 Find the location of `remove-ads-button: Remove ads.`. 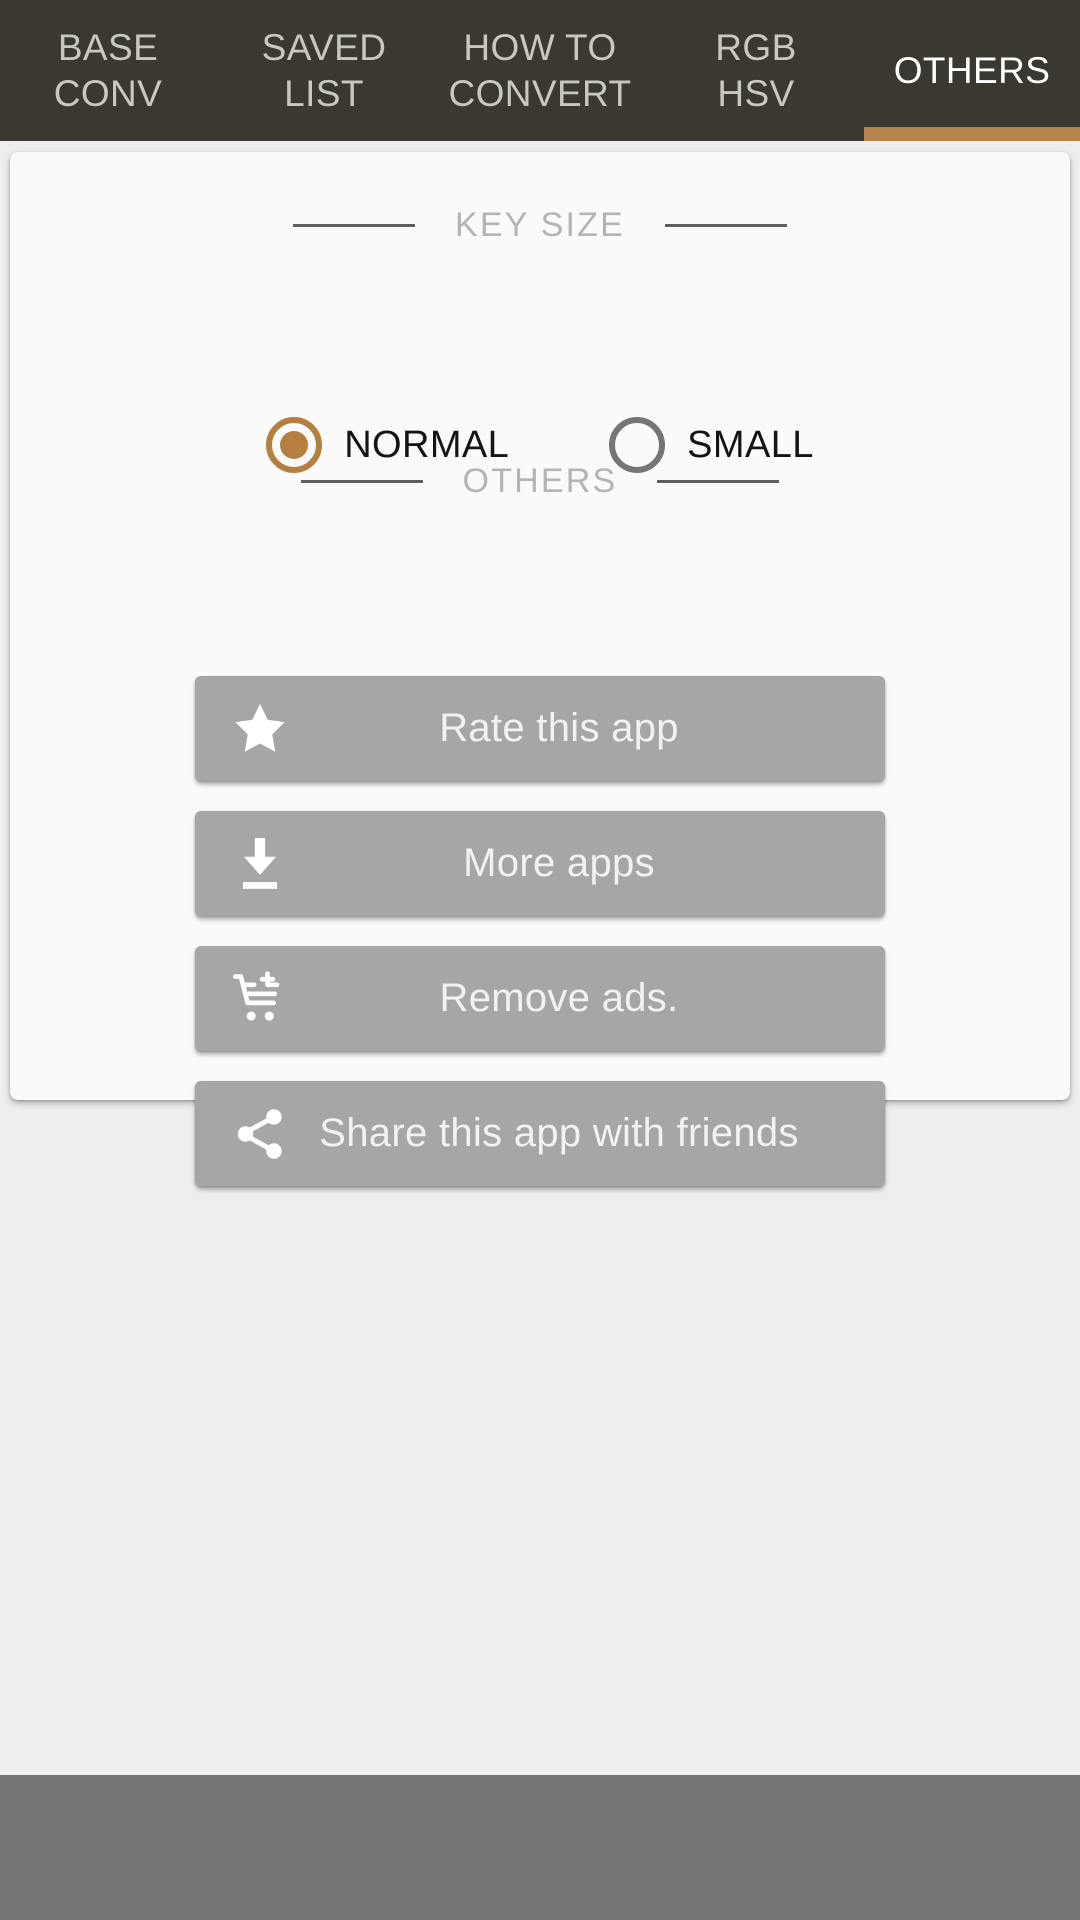

remove-ads-button: Remove ads. is located at coordinates (540, 998).